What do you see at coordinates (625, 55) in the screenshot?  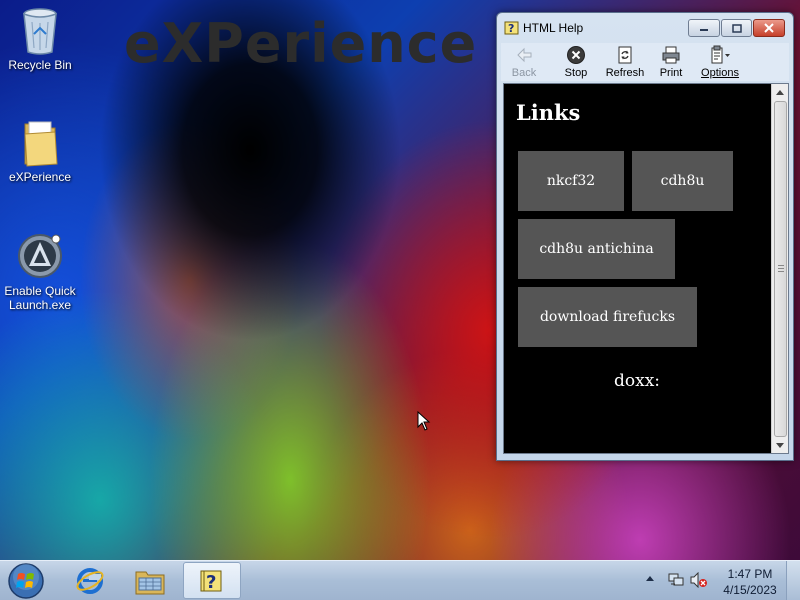 I see `refresh-icon` at bounding box center [625, 55].